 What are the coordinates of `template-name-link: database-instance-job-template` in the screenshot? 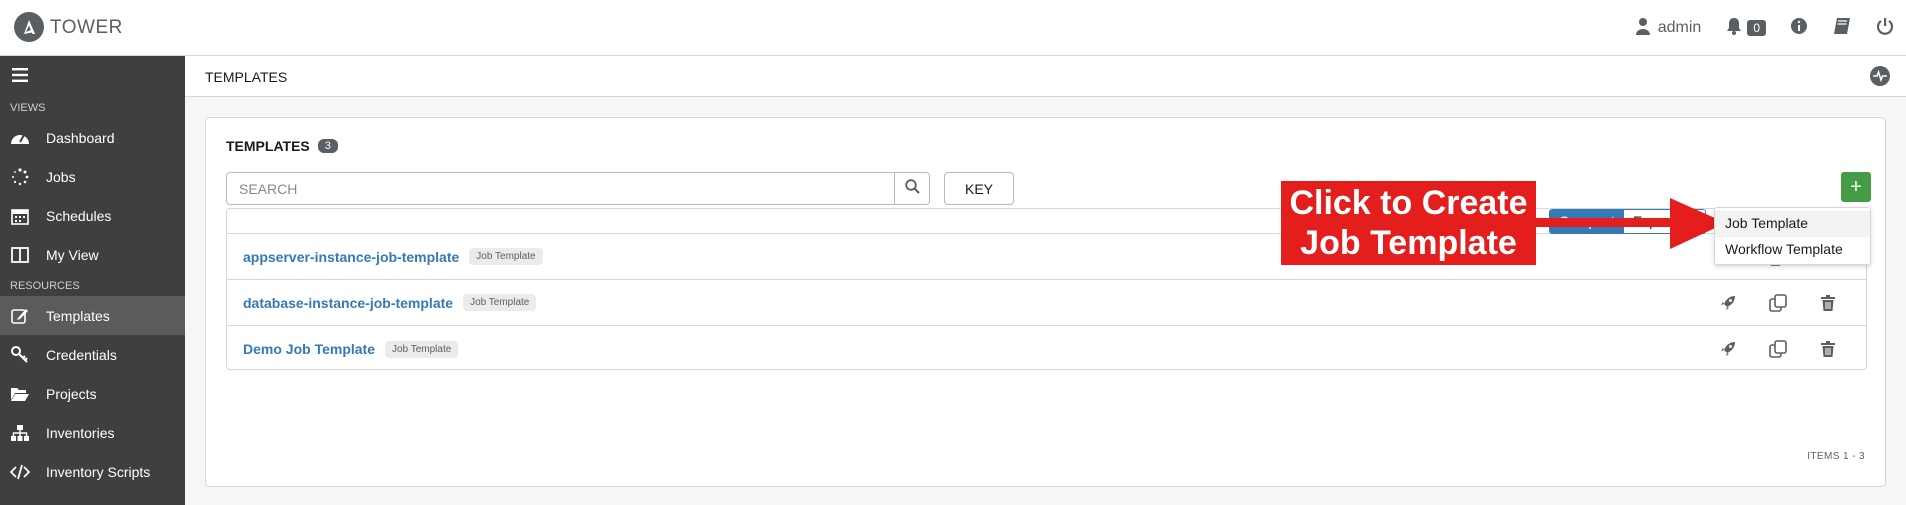 It's located at (348, 303).